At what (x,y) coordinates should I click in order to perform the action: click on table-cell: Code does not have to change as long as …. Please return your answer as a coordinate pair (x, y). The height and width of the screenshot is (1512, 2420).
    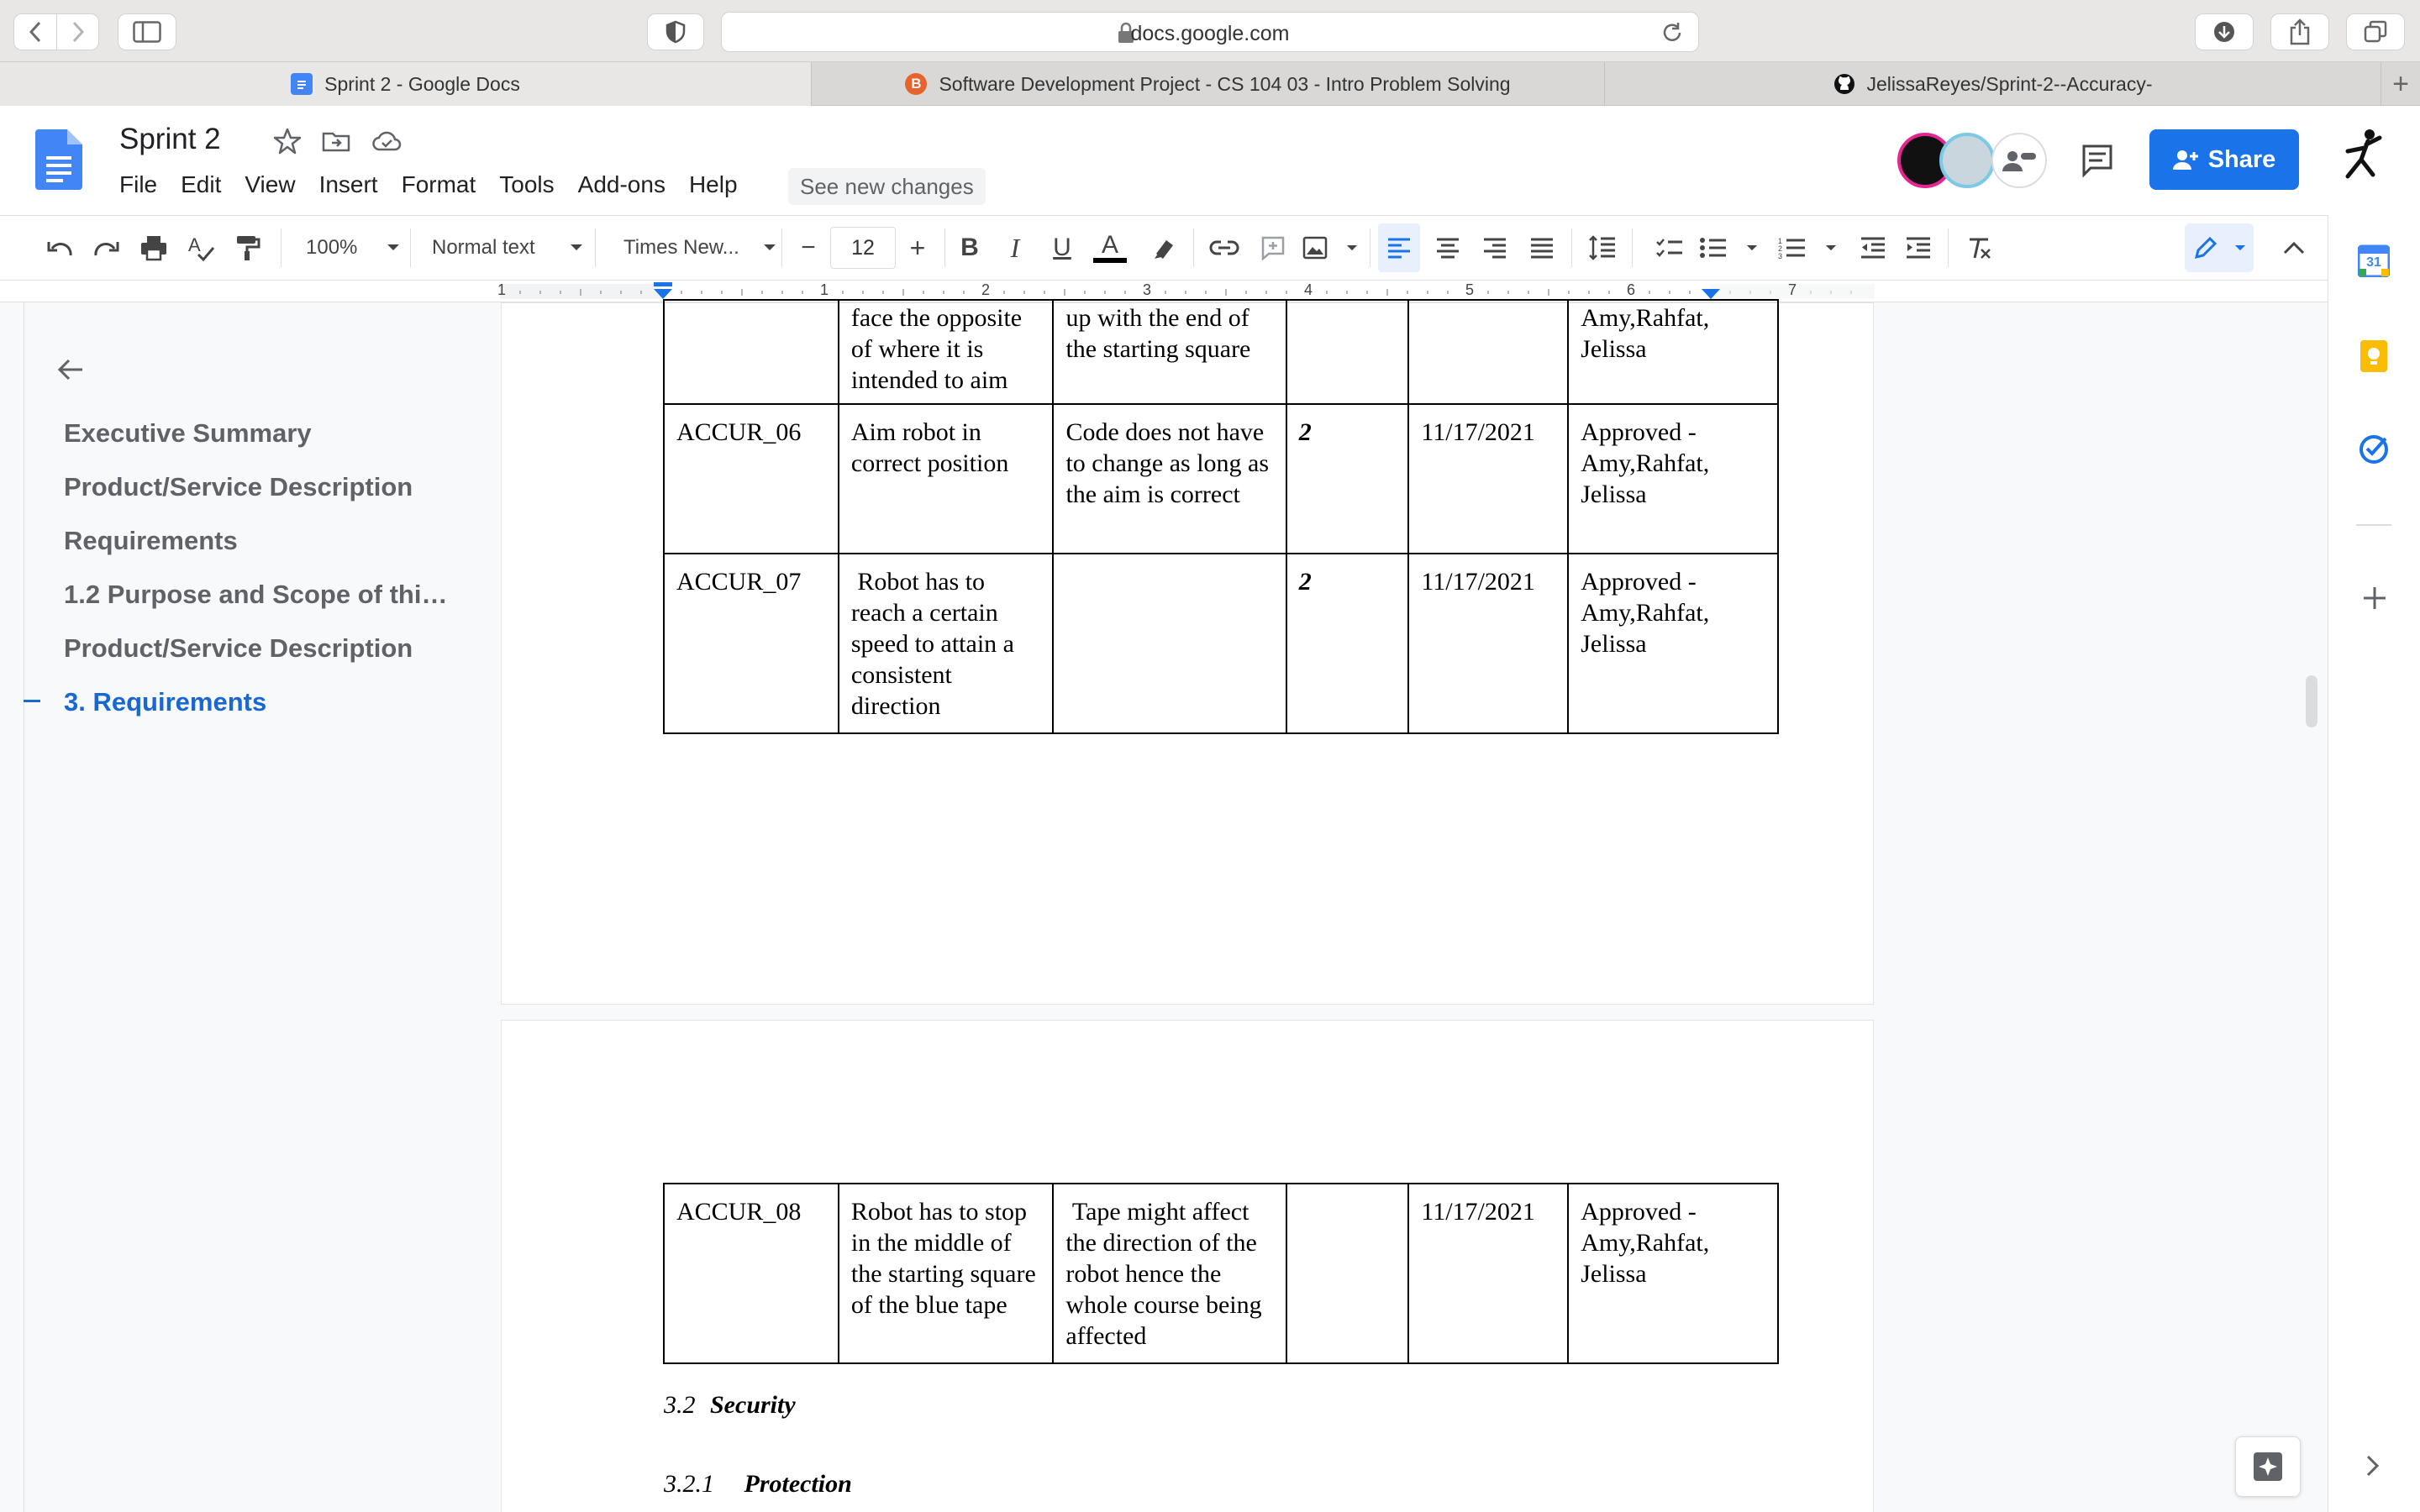
    Looking at the image, I should click on (1169, 478).